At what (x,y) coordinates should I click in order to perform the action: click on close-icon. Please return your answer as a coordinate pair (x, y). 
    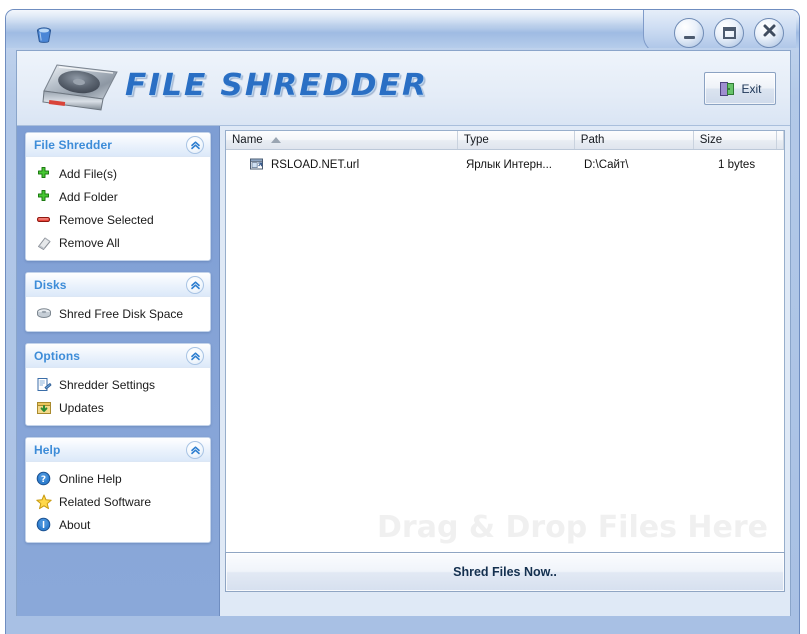
    Looking at the image, I should click on (769, 33).